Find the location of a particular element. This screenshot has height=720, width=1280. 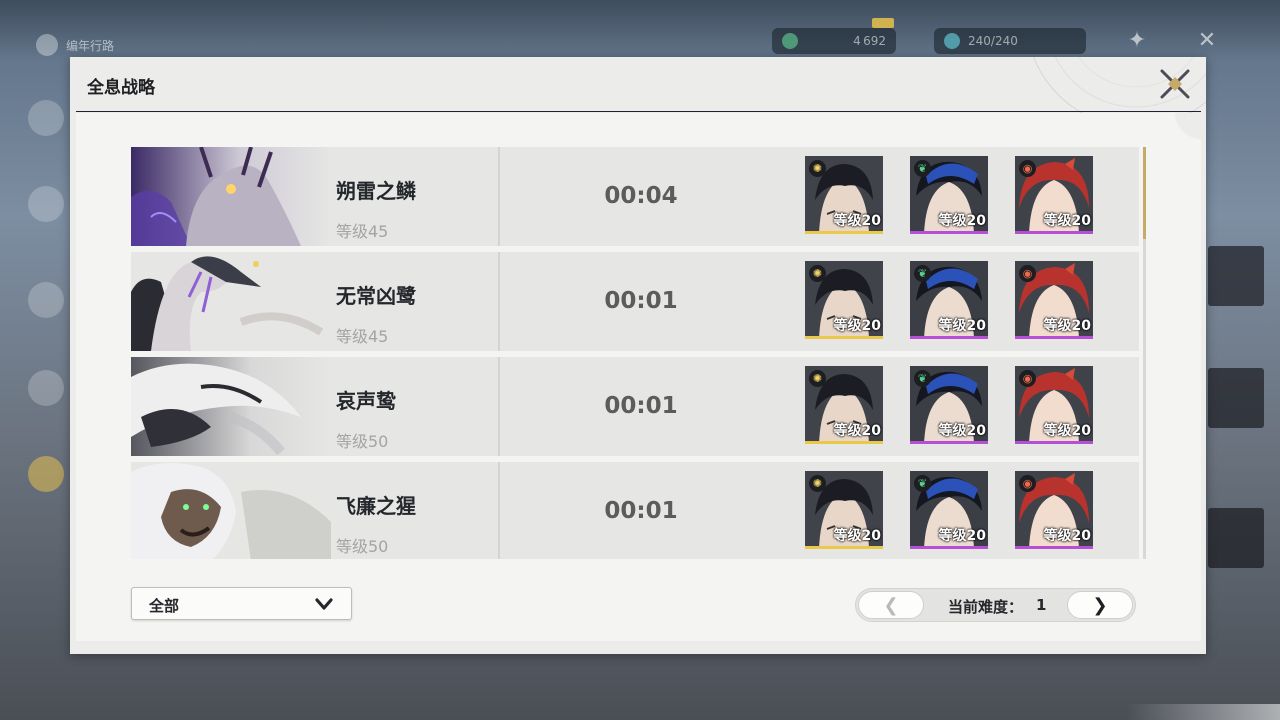

chevron-down-icon is located at coordinates (324, 604).